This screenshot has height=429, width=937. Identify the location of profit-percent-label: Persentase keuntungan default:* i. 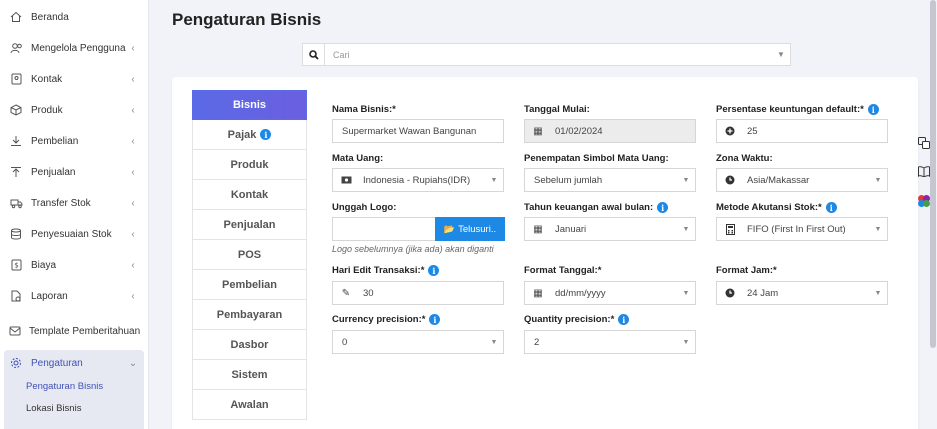
(797, 109).